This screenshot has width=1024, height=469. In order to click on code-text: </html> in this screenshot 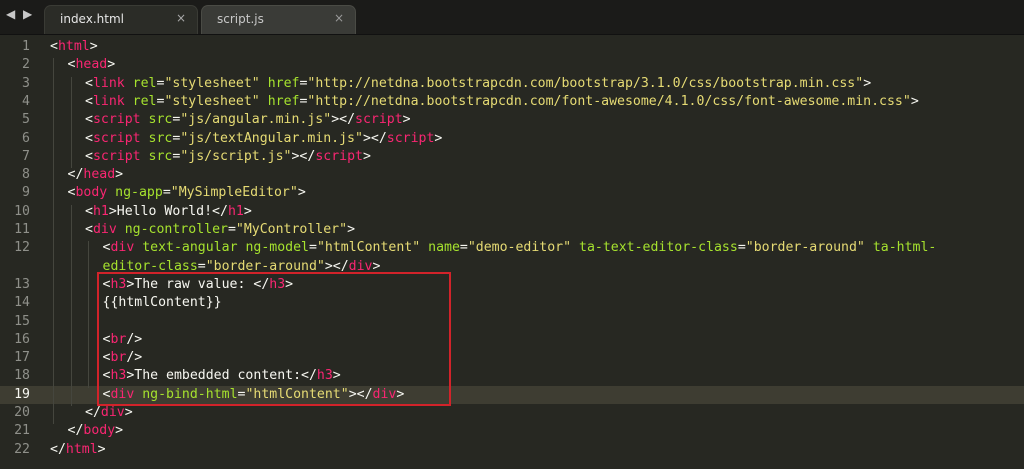, I will do `click(78, 450)`.